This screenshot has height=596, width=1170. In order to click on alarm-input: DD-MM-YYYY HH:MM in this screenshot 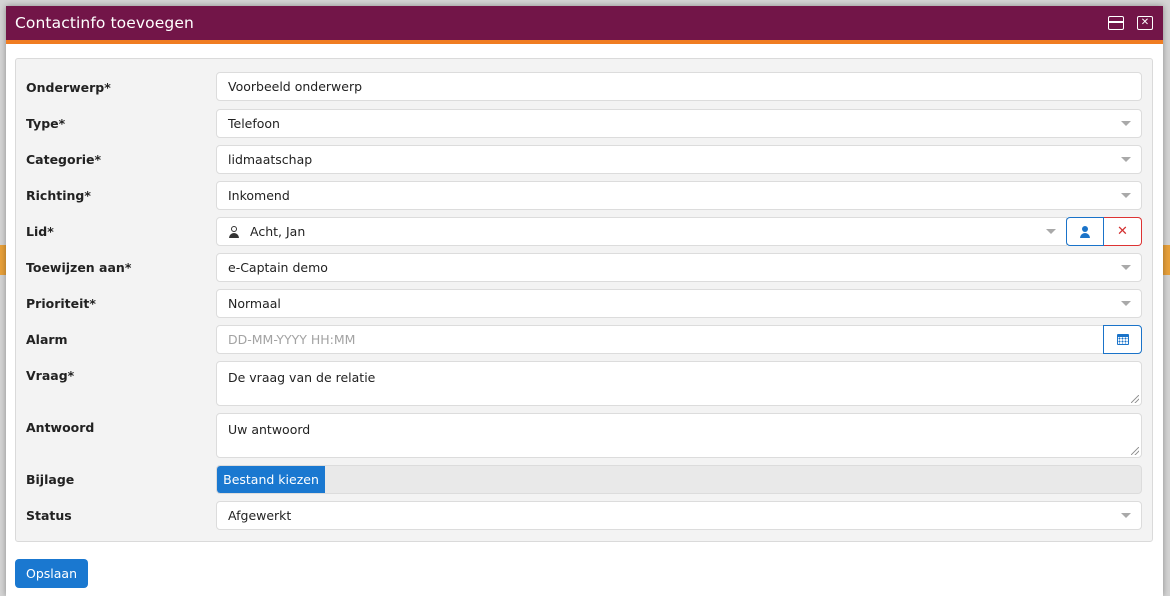, I will do `click(660, 339)`.